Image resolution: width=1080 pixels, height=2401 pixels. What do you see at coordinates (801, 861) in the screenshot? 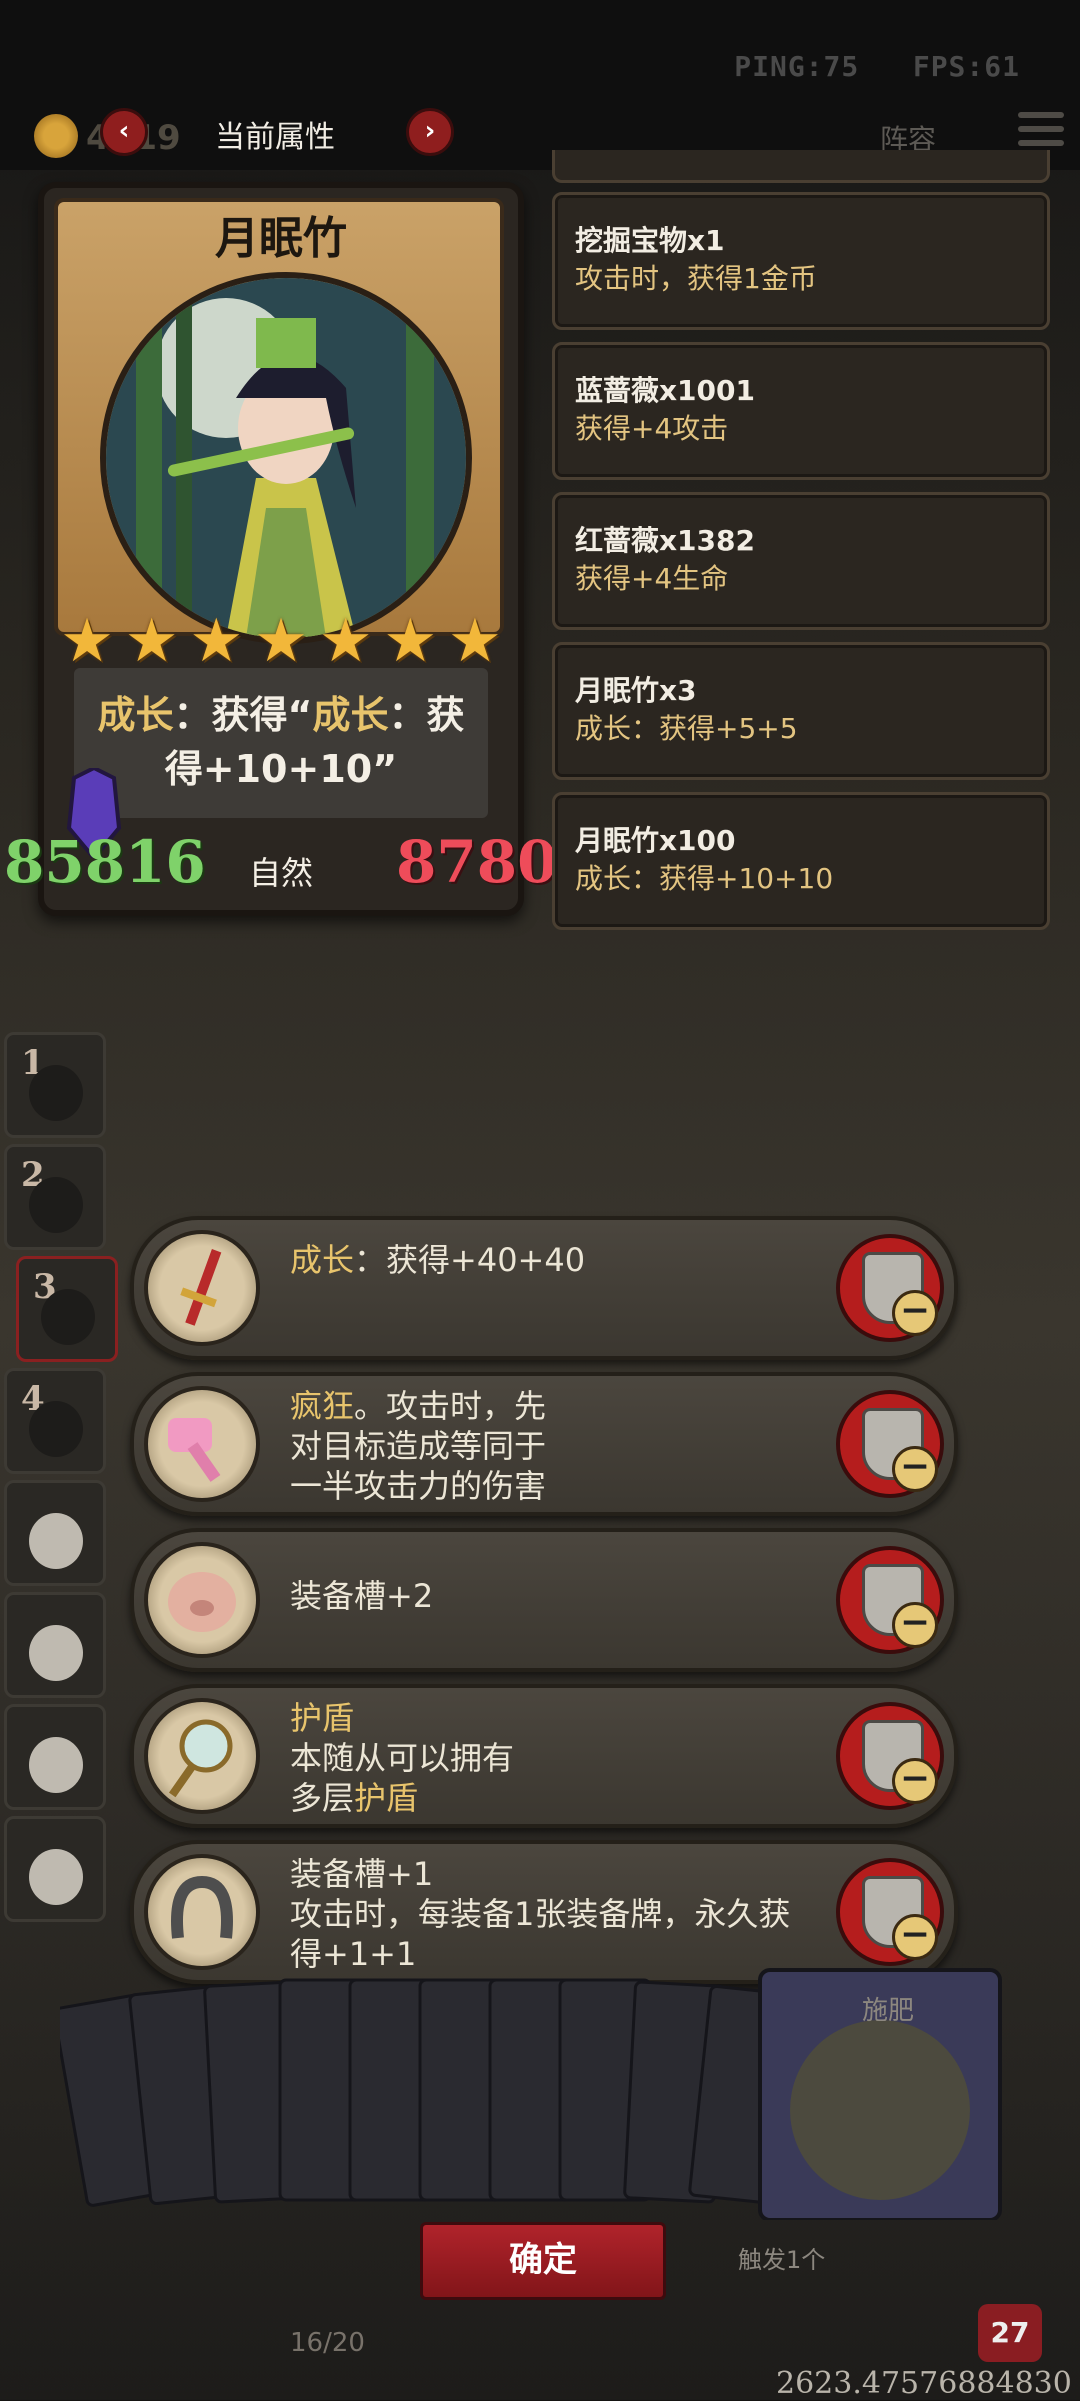
I see `effect-item: 月眠竹x100 成长：获得+10+10` at bounding box center [801, 861].